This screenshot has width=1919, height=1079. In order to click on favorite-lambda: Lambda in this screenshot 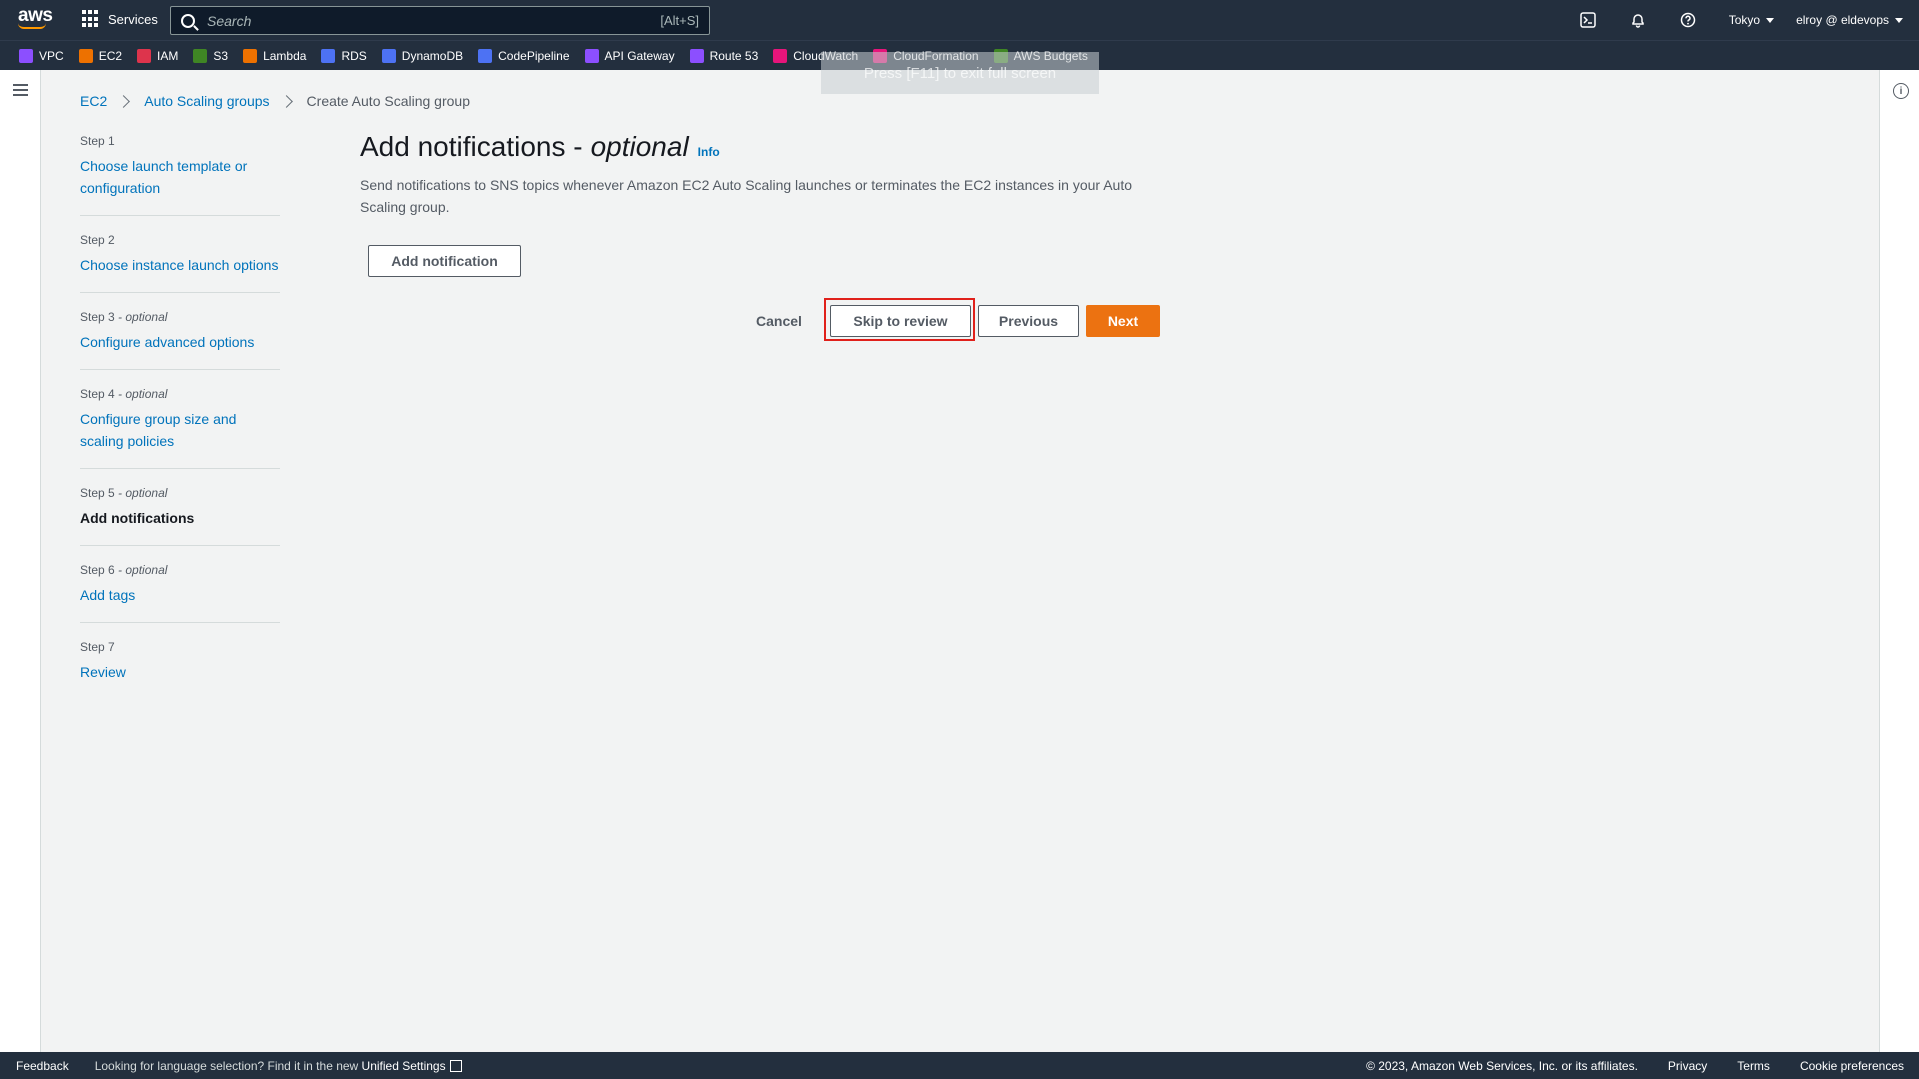, I will do `click(275, 55)`.